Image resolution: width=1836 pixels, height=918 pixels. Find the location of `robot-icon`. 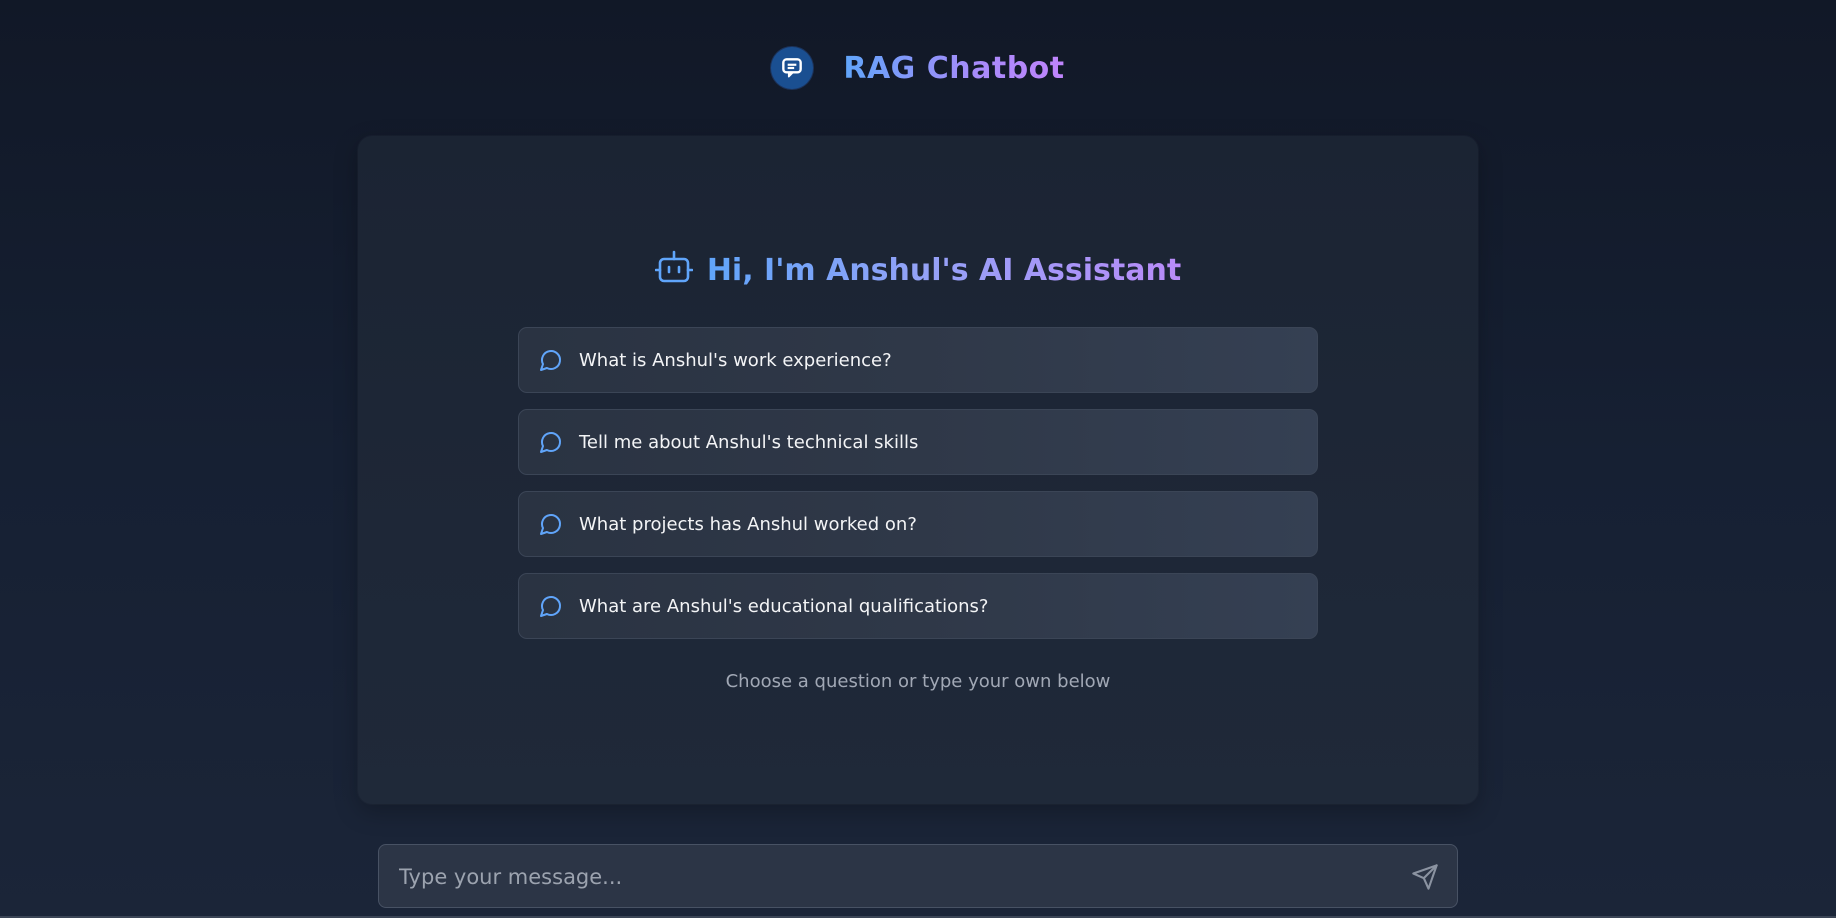

robot-icon is located at coordinates (674, 270).